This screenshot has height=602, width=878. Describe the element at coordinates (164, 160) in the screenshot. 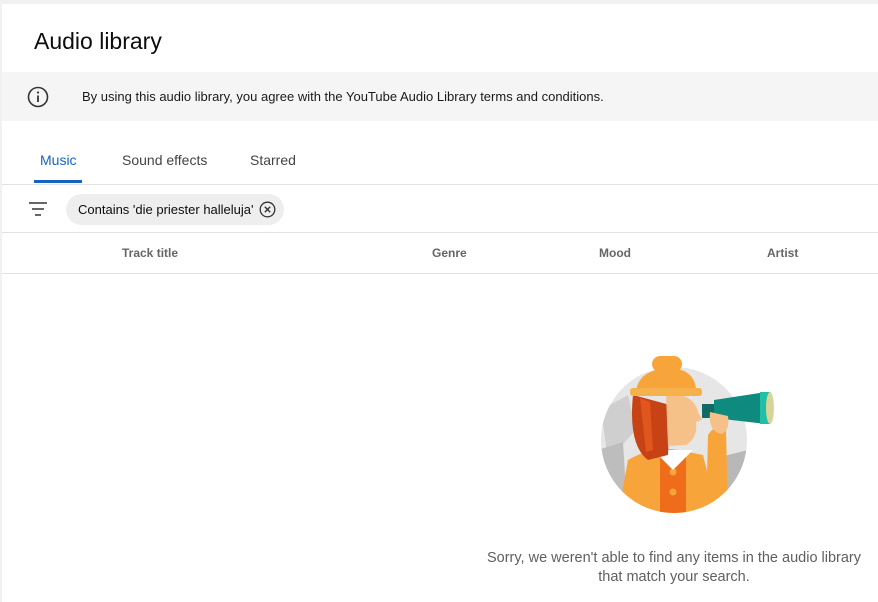

I see `tab-sound-effects: Sound effects` at that location.